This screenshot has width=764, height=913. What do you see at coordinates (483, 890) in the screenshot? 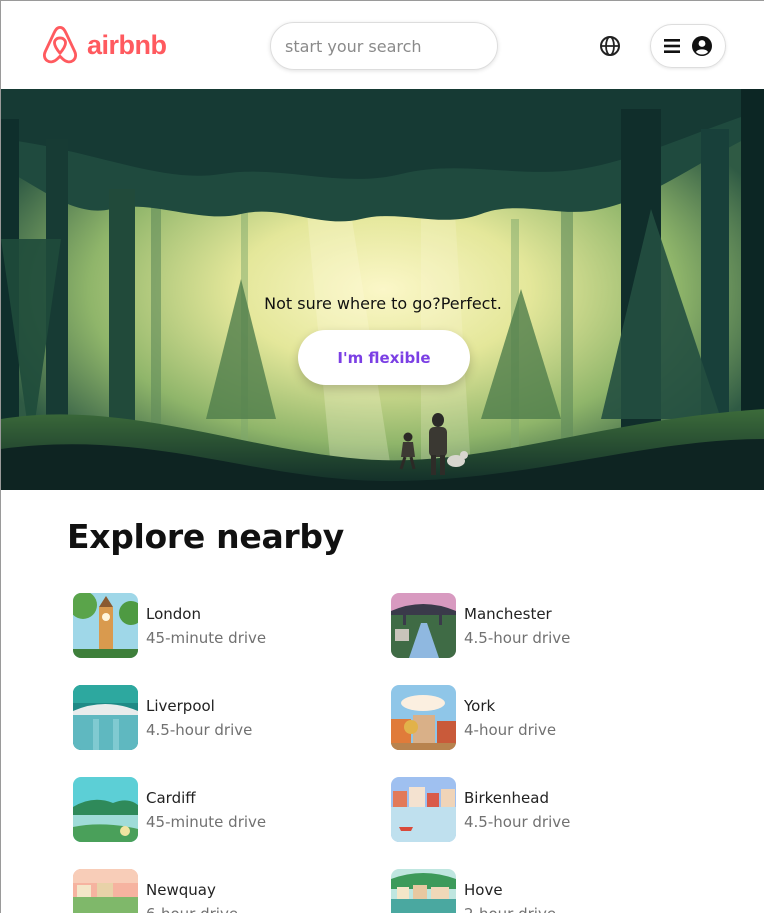
I see `city-name: Hove` at bounding box center [483, 890].